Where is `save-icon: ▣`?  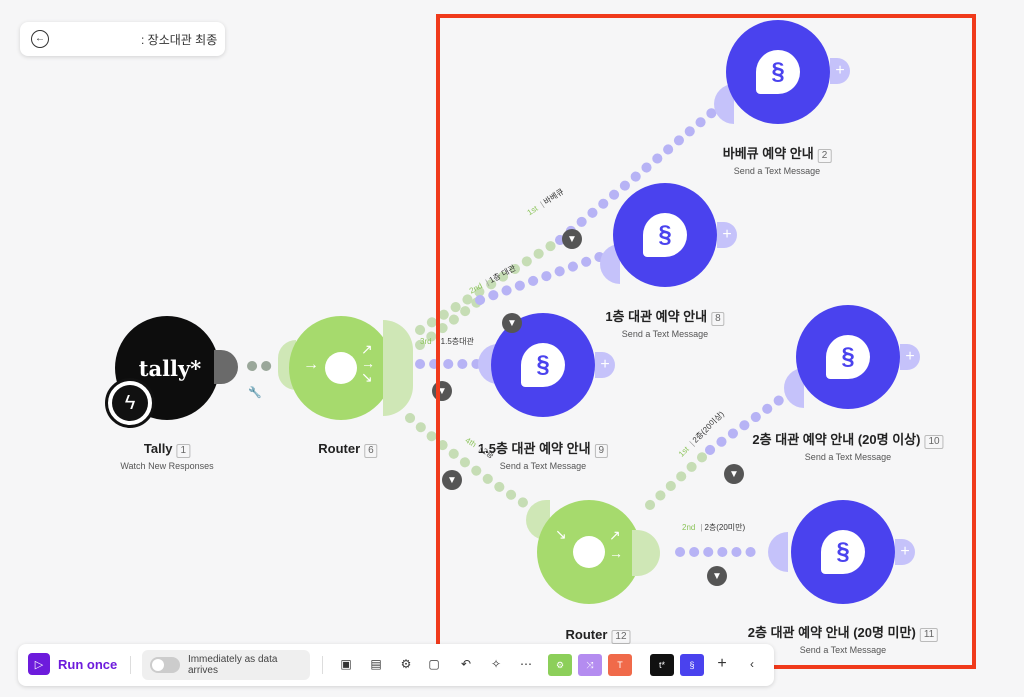 save-icon: ▣ is located at coordinates (346, 664).